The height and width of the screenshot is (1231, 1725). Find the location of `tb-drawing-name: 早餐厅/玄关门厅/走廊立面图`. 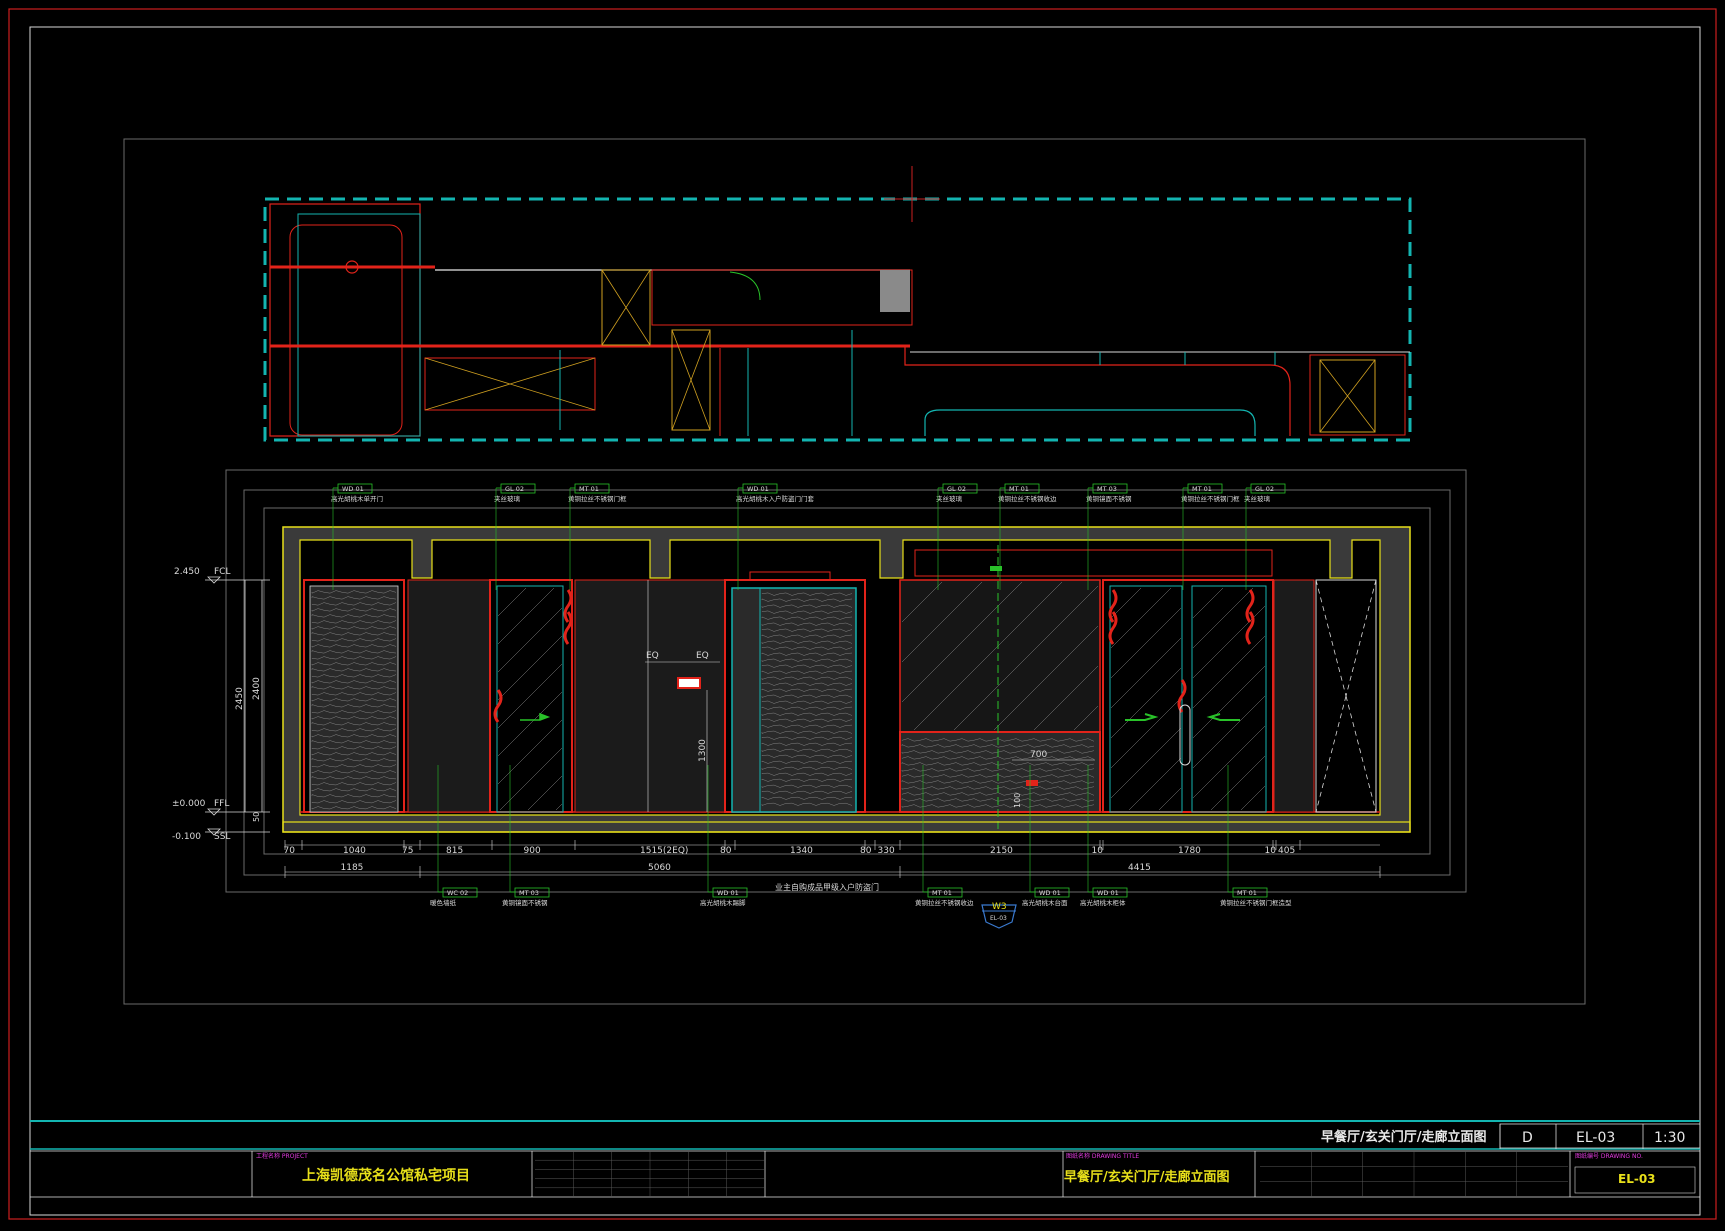

tb-drawing-name: 早餐厅/玄关门厅/走廊立面图 is located at coordinates (1147, 1177).